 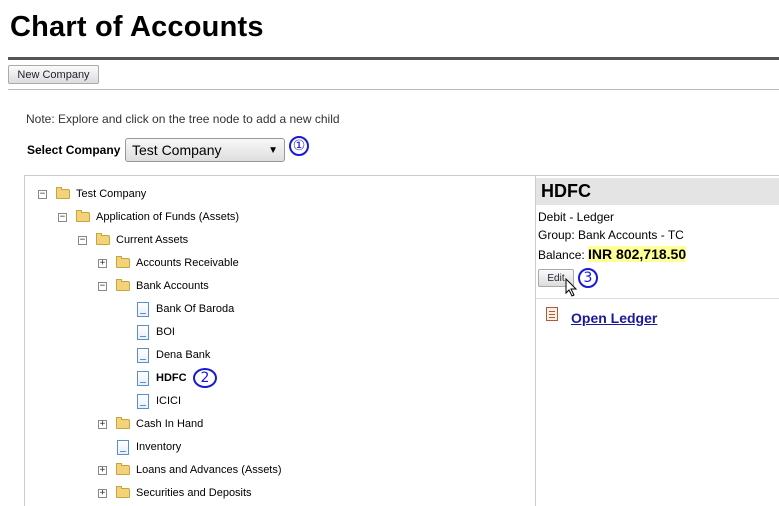 I want to click on tree-node-dena-bank: Dena Bank, so click(x=173, y=355).